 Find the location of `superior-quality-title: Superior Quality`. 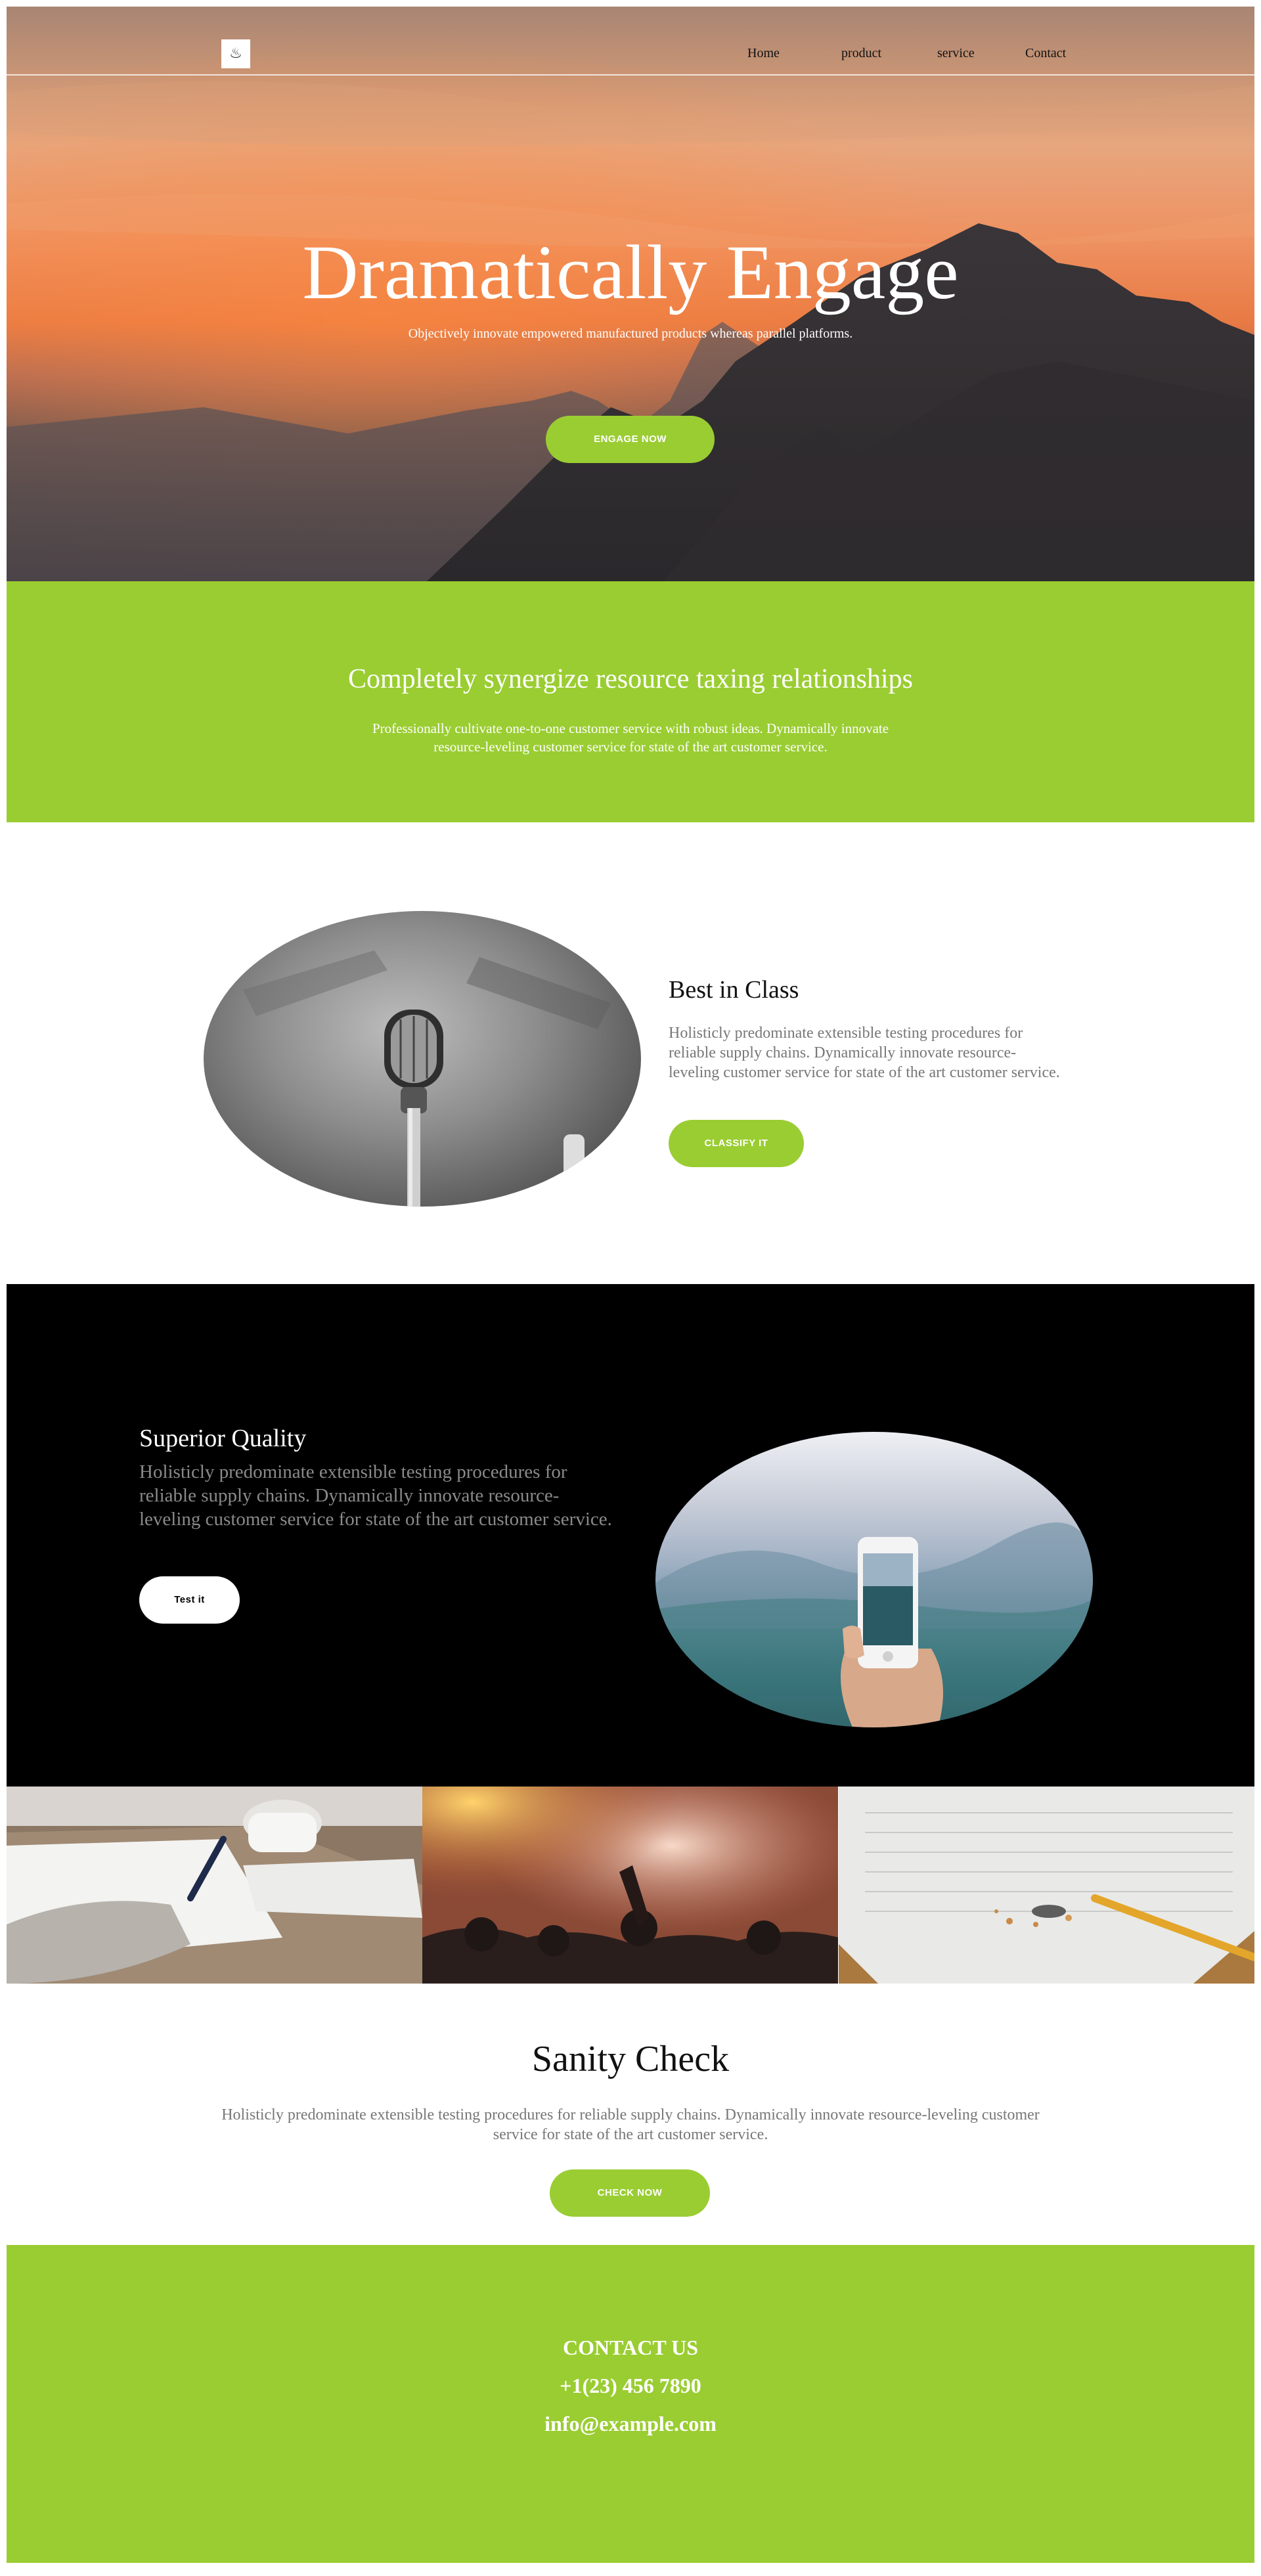

superior-quality-title: Superior Quality is located at coordinates (223, 1439).